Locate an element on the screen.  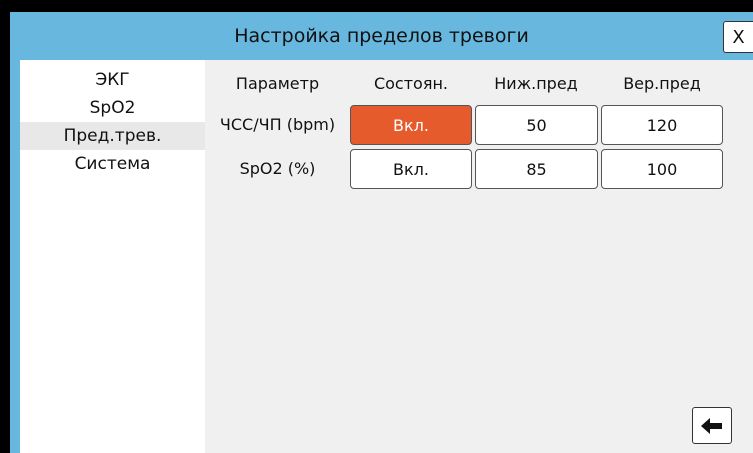
spo2-high-limit-field: 100 is located at coordinates (662, 169).